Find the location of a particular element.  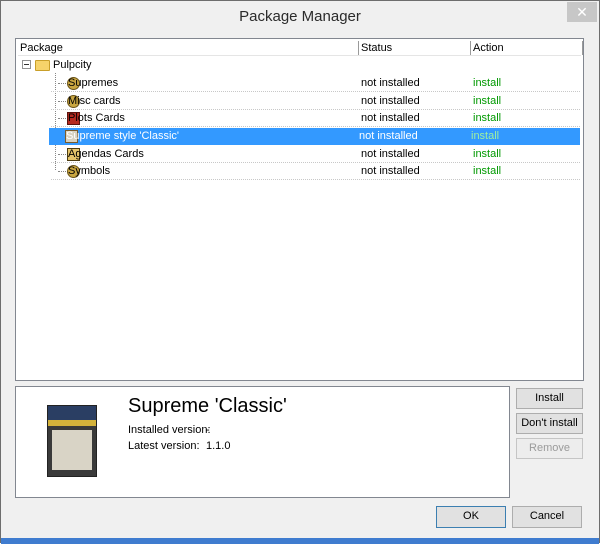

tree-item-label: Plots Cards is located at coordinates (96, 118).